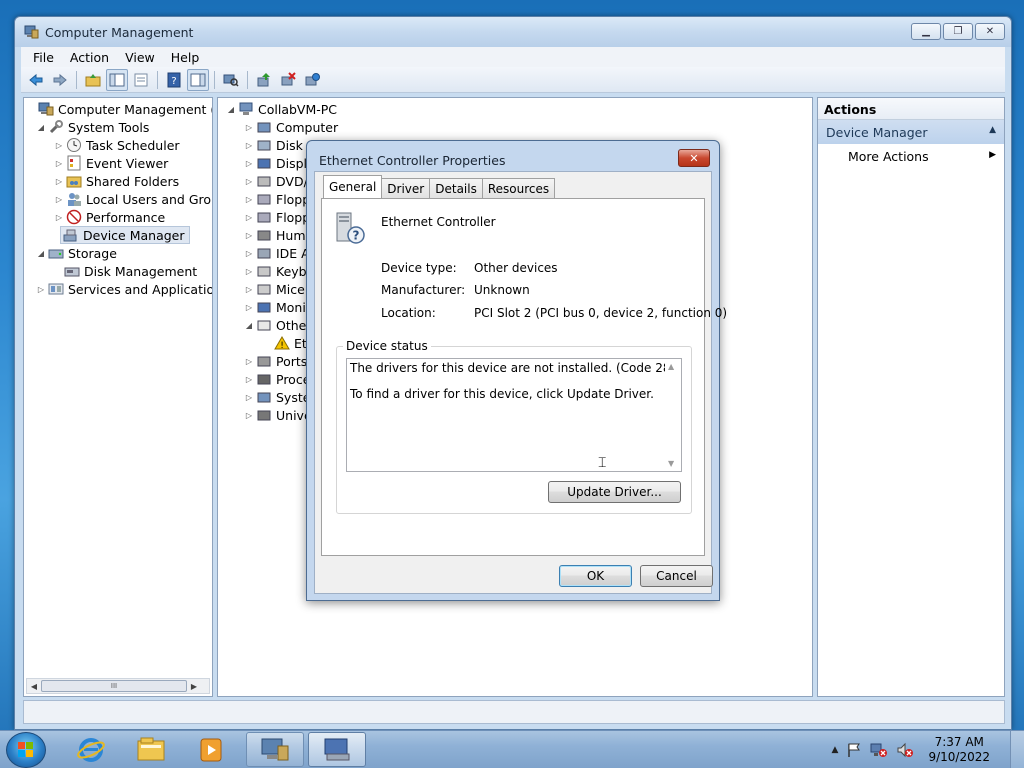  Describe the element at coordinates (92, 127) in the screenshot. I see `tree-node-system-tools: ◢ System Tools` at that location.